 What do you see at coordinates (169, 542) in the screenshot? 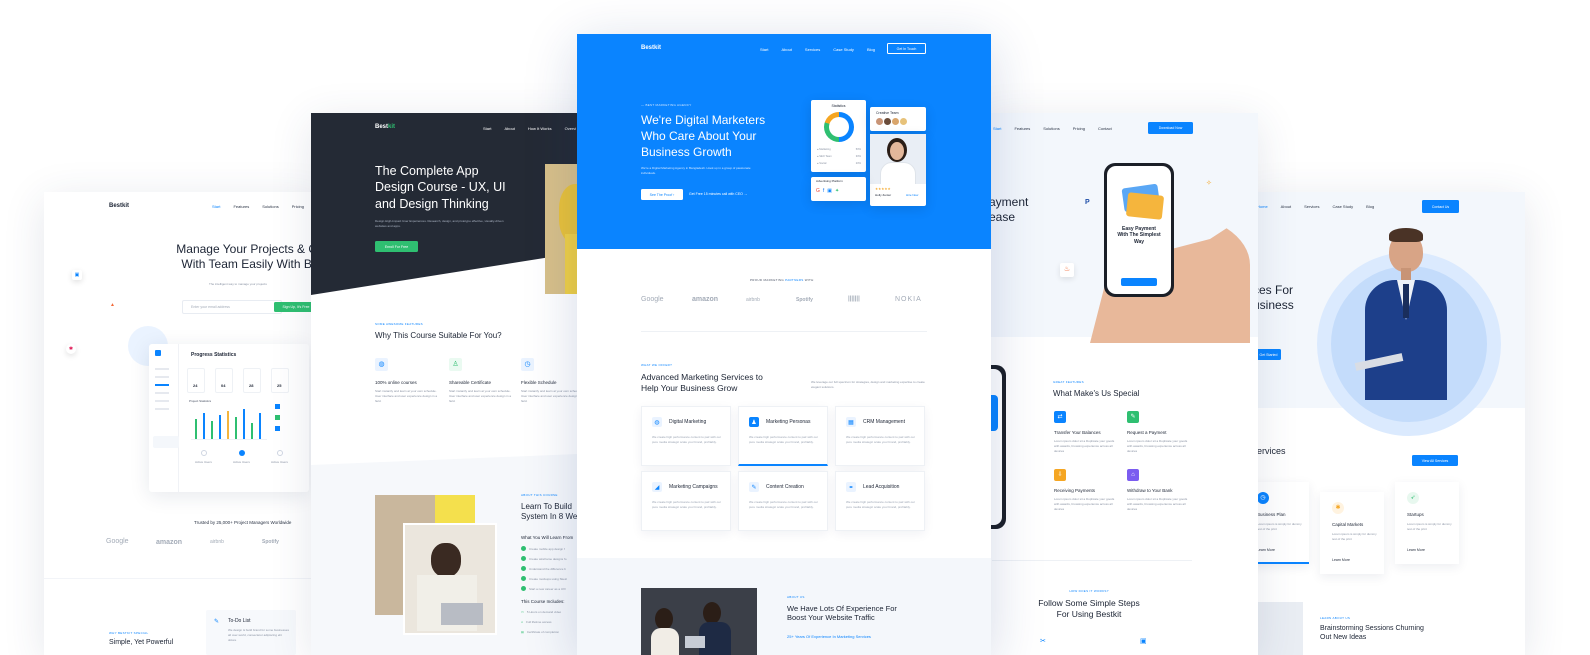
I see `brand-amazon: amazon` at bounding box center [169, 542].